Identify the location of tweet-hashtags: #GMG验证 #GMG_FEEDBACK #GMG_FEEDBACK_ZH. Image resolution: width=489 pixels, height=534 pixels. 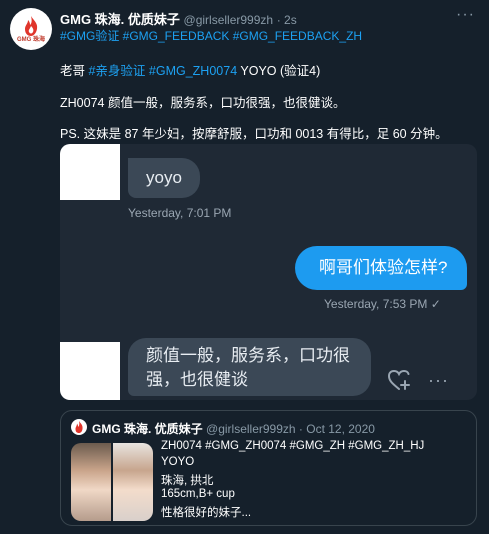
(211, 35).